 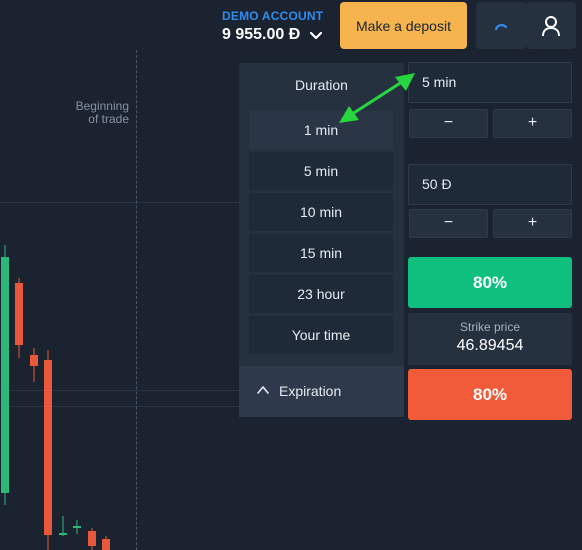 What do you see at coordinates (310, 391) in the screenshot?
I see `expiration-label: Expiration` at bounding box center [310, 391].